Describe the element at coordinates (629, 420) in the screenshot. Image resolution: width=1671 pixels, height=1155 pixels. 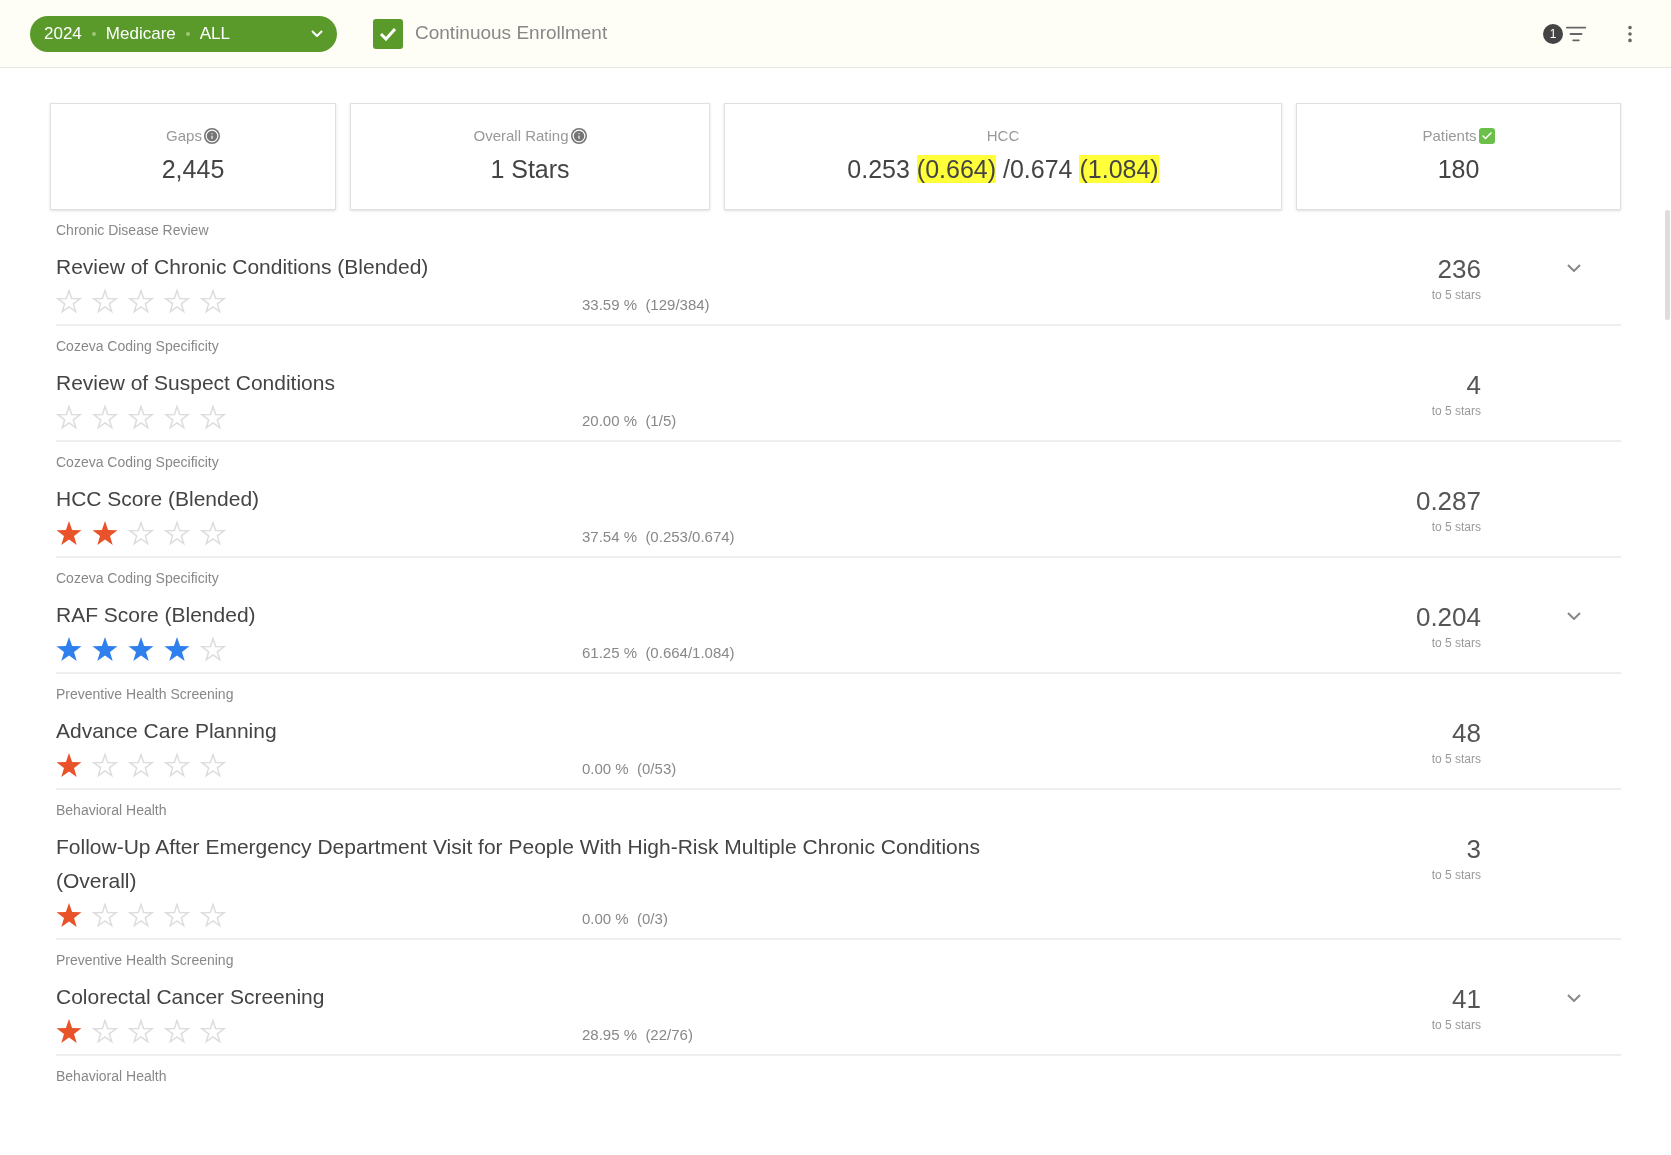
I see `percentage-text: 20.00 % (1/5)` at that location.